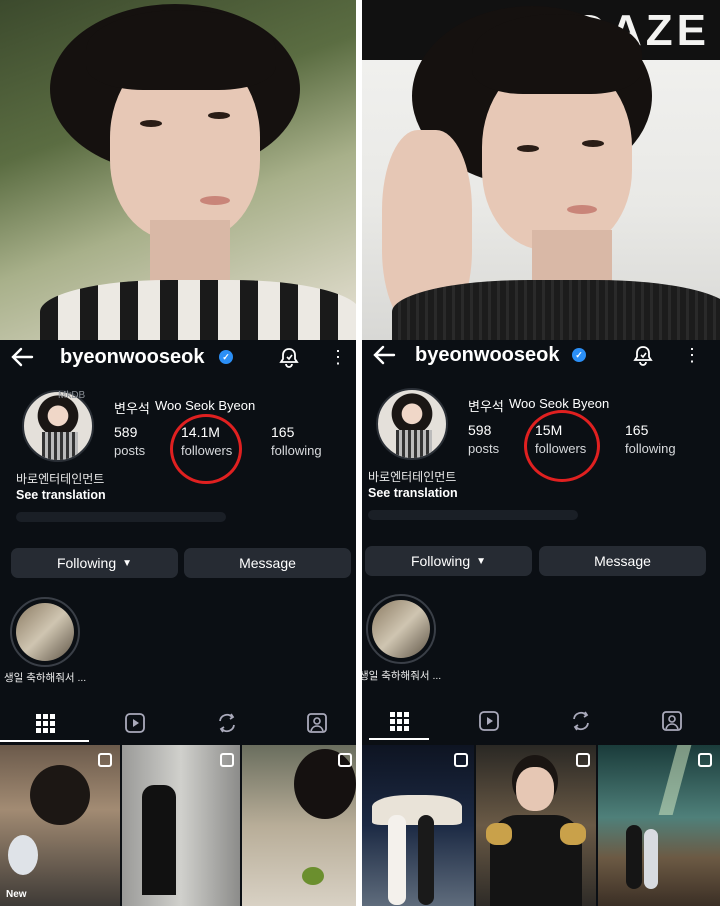  Describe the element at coordinates (72, 395) in the screenshot. I see `watermark-text: MkDB` at that location.